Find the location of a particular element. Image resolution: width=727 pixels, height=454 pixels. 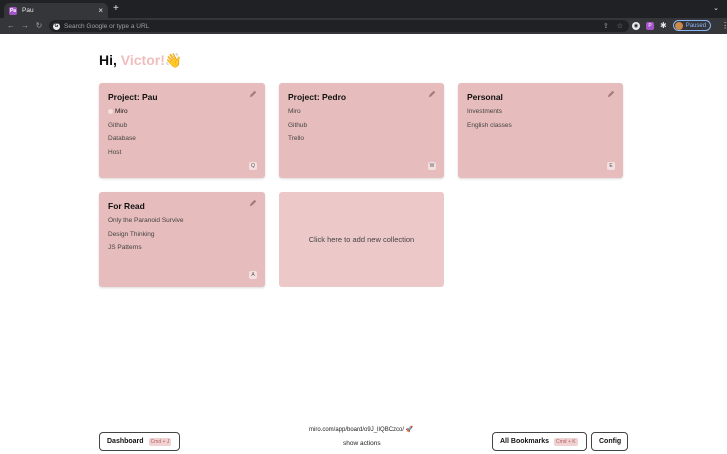

user-name: Victor! is located at coordinates (142, 60).